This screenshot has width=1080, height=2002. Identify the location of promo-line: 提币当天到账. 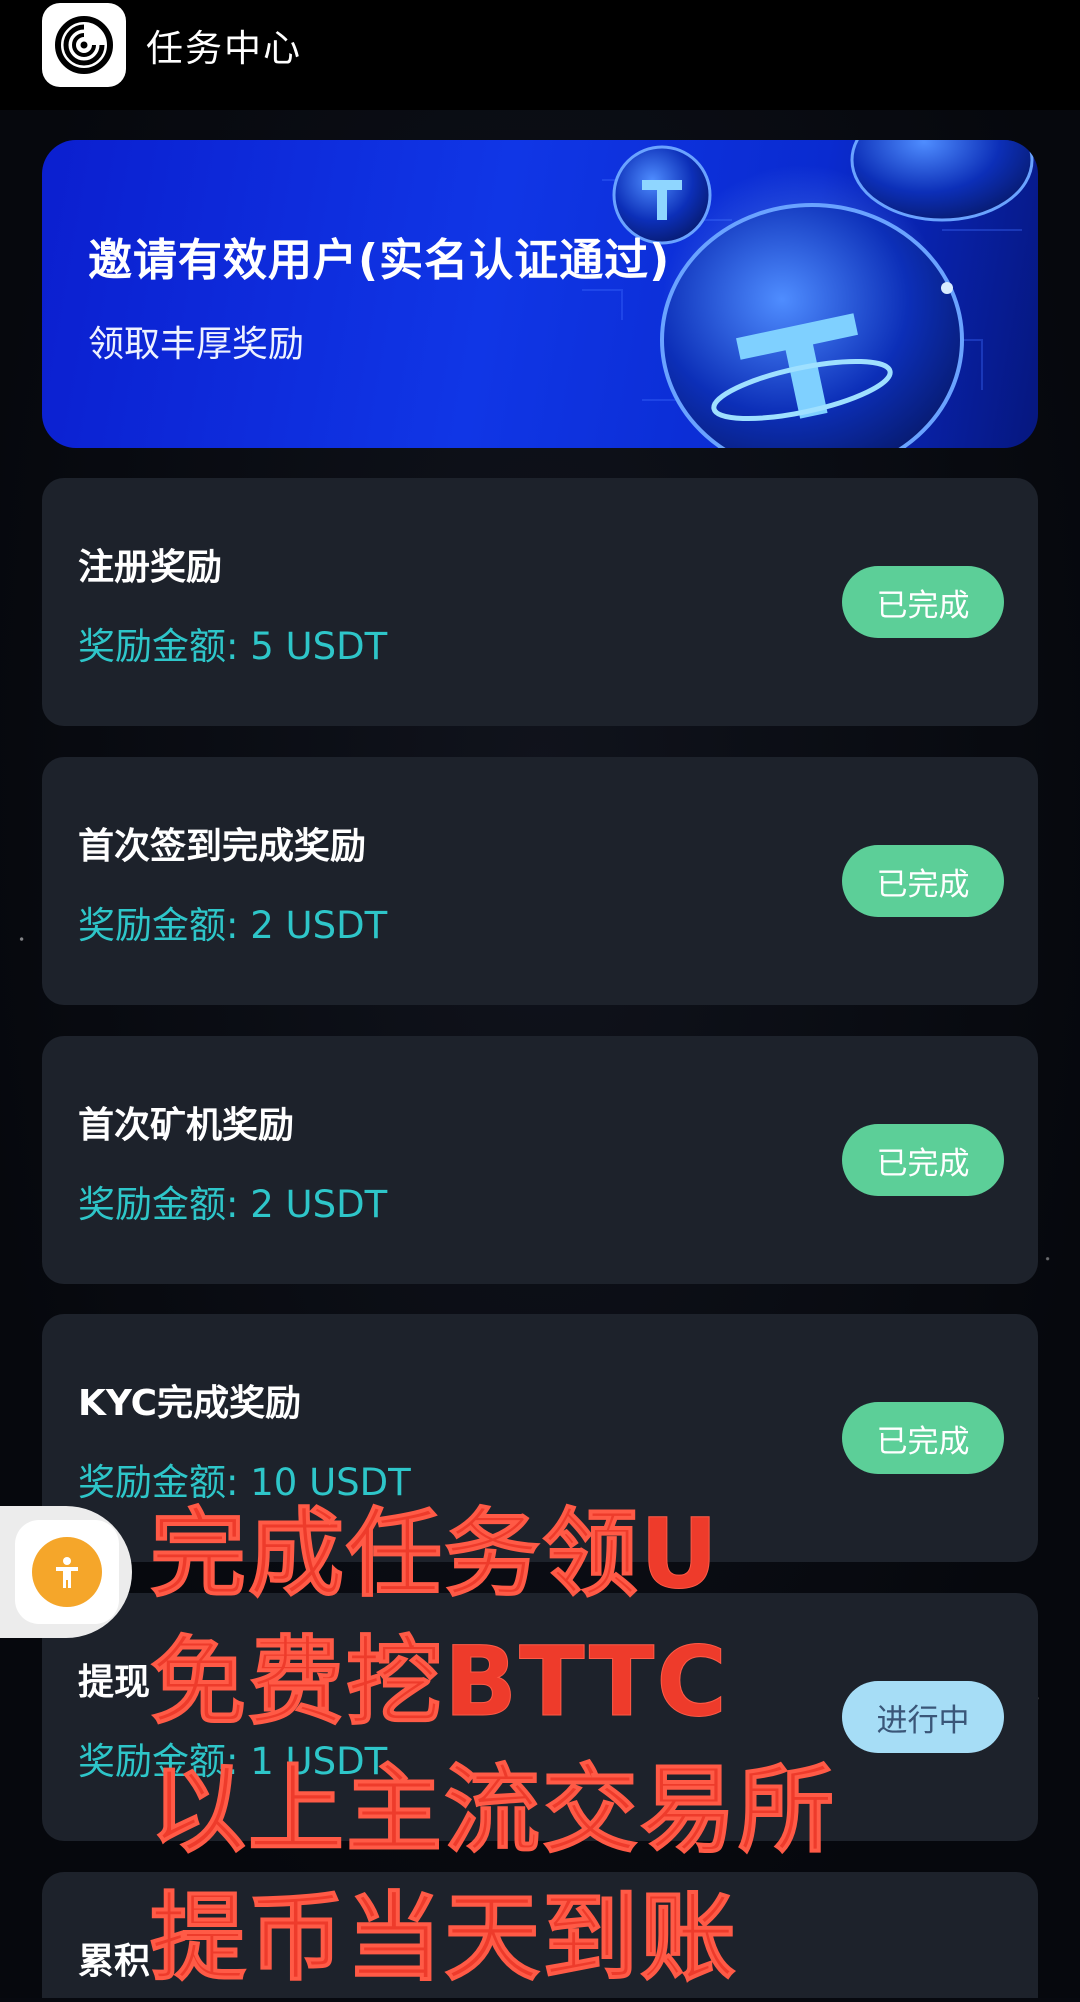
(444, 1938).